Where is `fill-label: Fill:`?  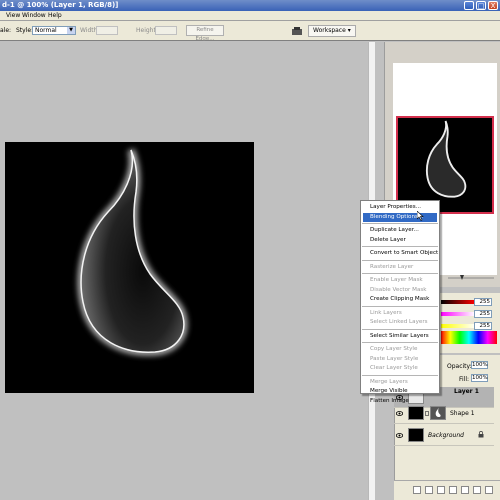 fill-label: Fill: is located at coordinates (464, 379).